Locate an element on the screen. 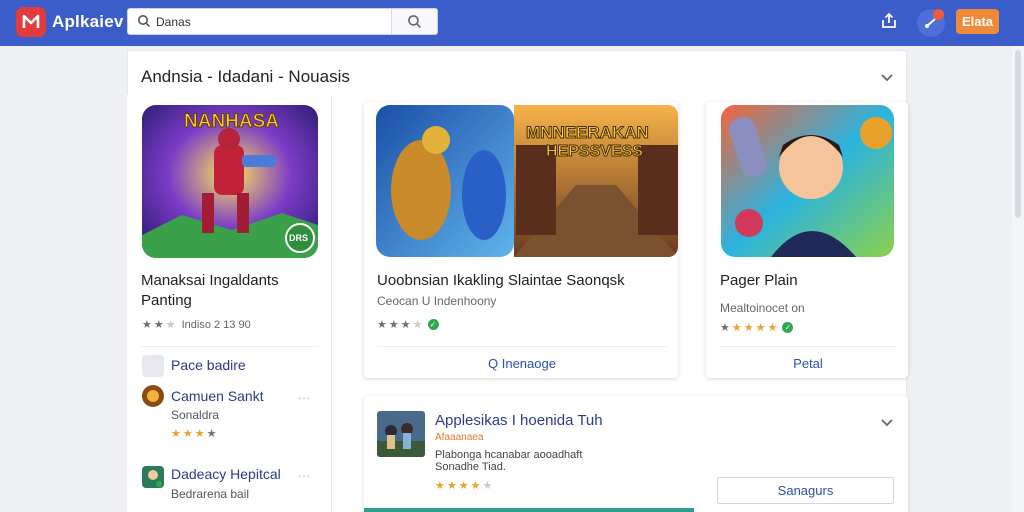 Image resolution: width=1024 pixels, height=512 pixels. card-3-image is located at coordinates (807, 181).